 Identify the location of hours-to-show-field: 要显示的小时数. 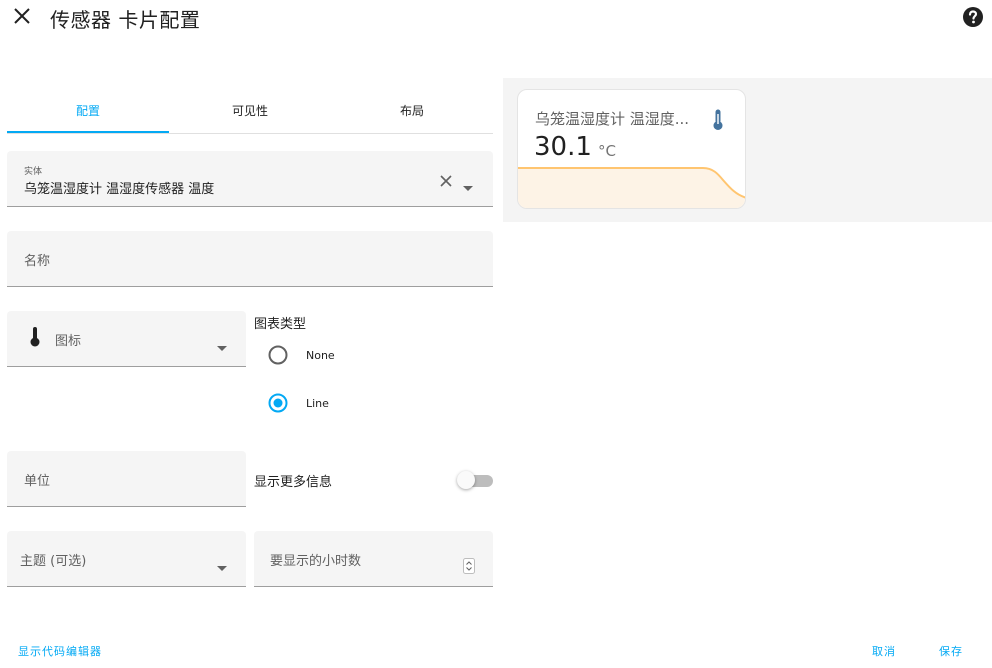
(373, 559).